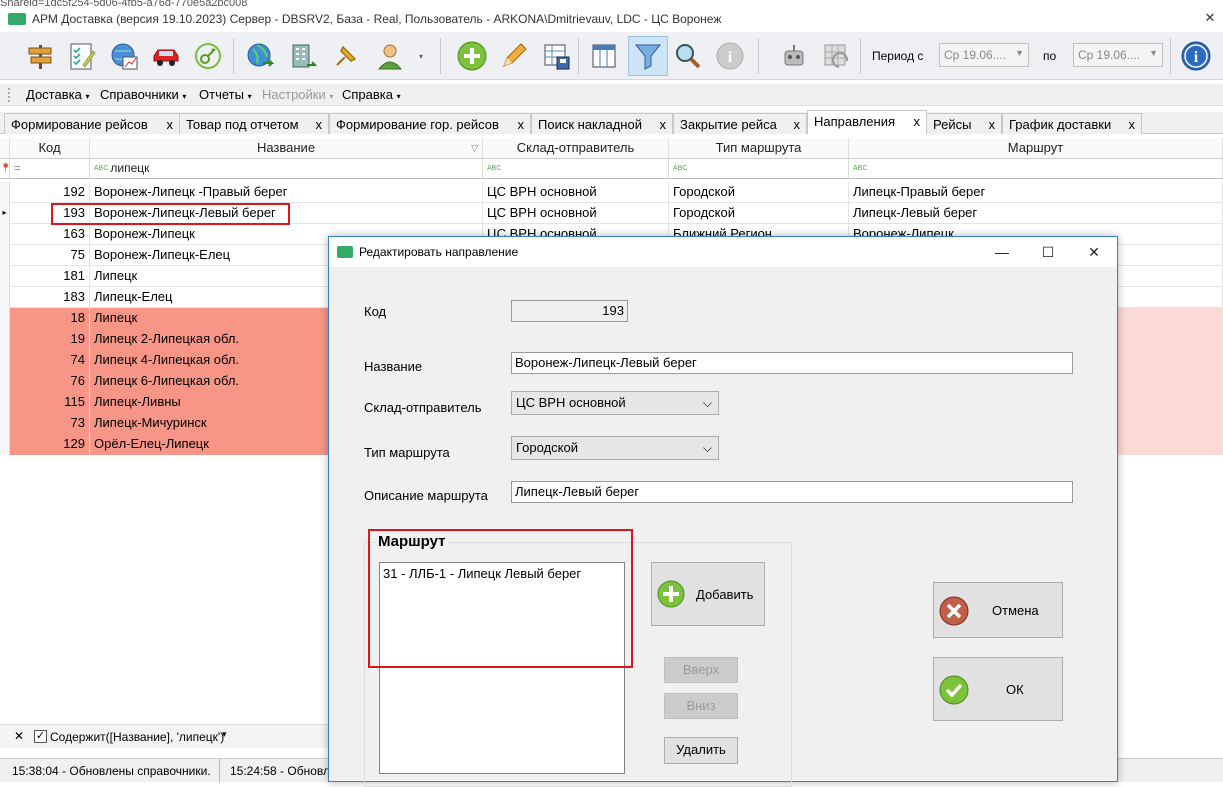 Image resolution: width=1223 pixels, height=787 pixels. Describe the element at coordinates (50, 148) in the screenshot. I see `column-header-code: Код` at that location.